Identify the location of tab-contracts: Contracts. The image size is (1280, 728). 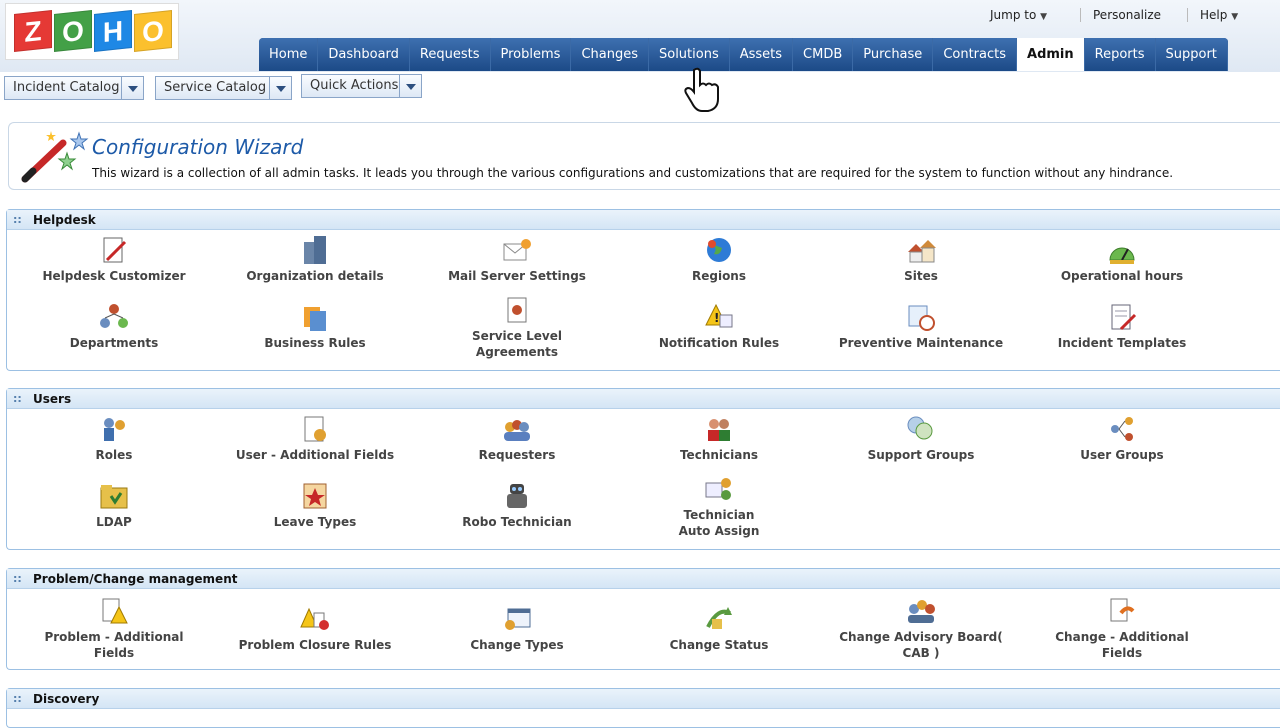
(975, 54).